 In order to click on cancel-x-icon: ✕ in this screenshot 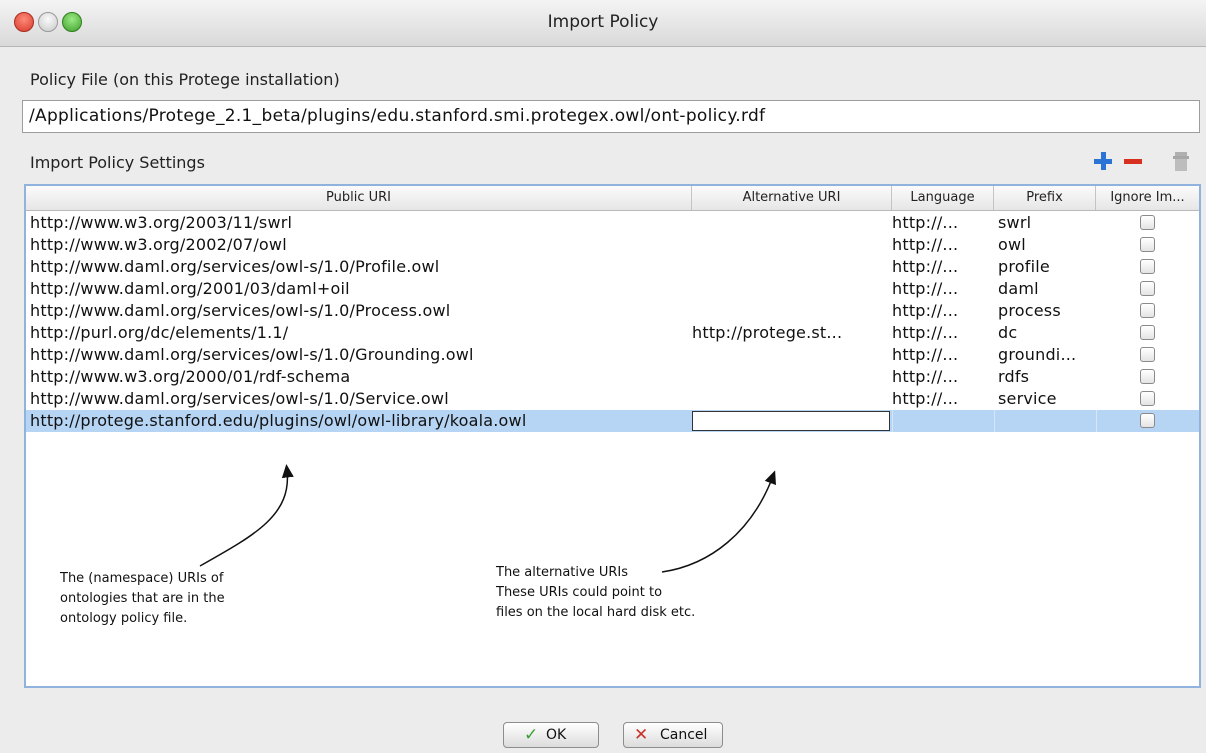, I will do `click(641, 735)`.